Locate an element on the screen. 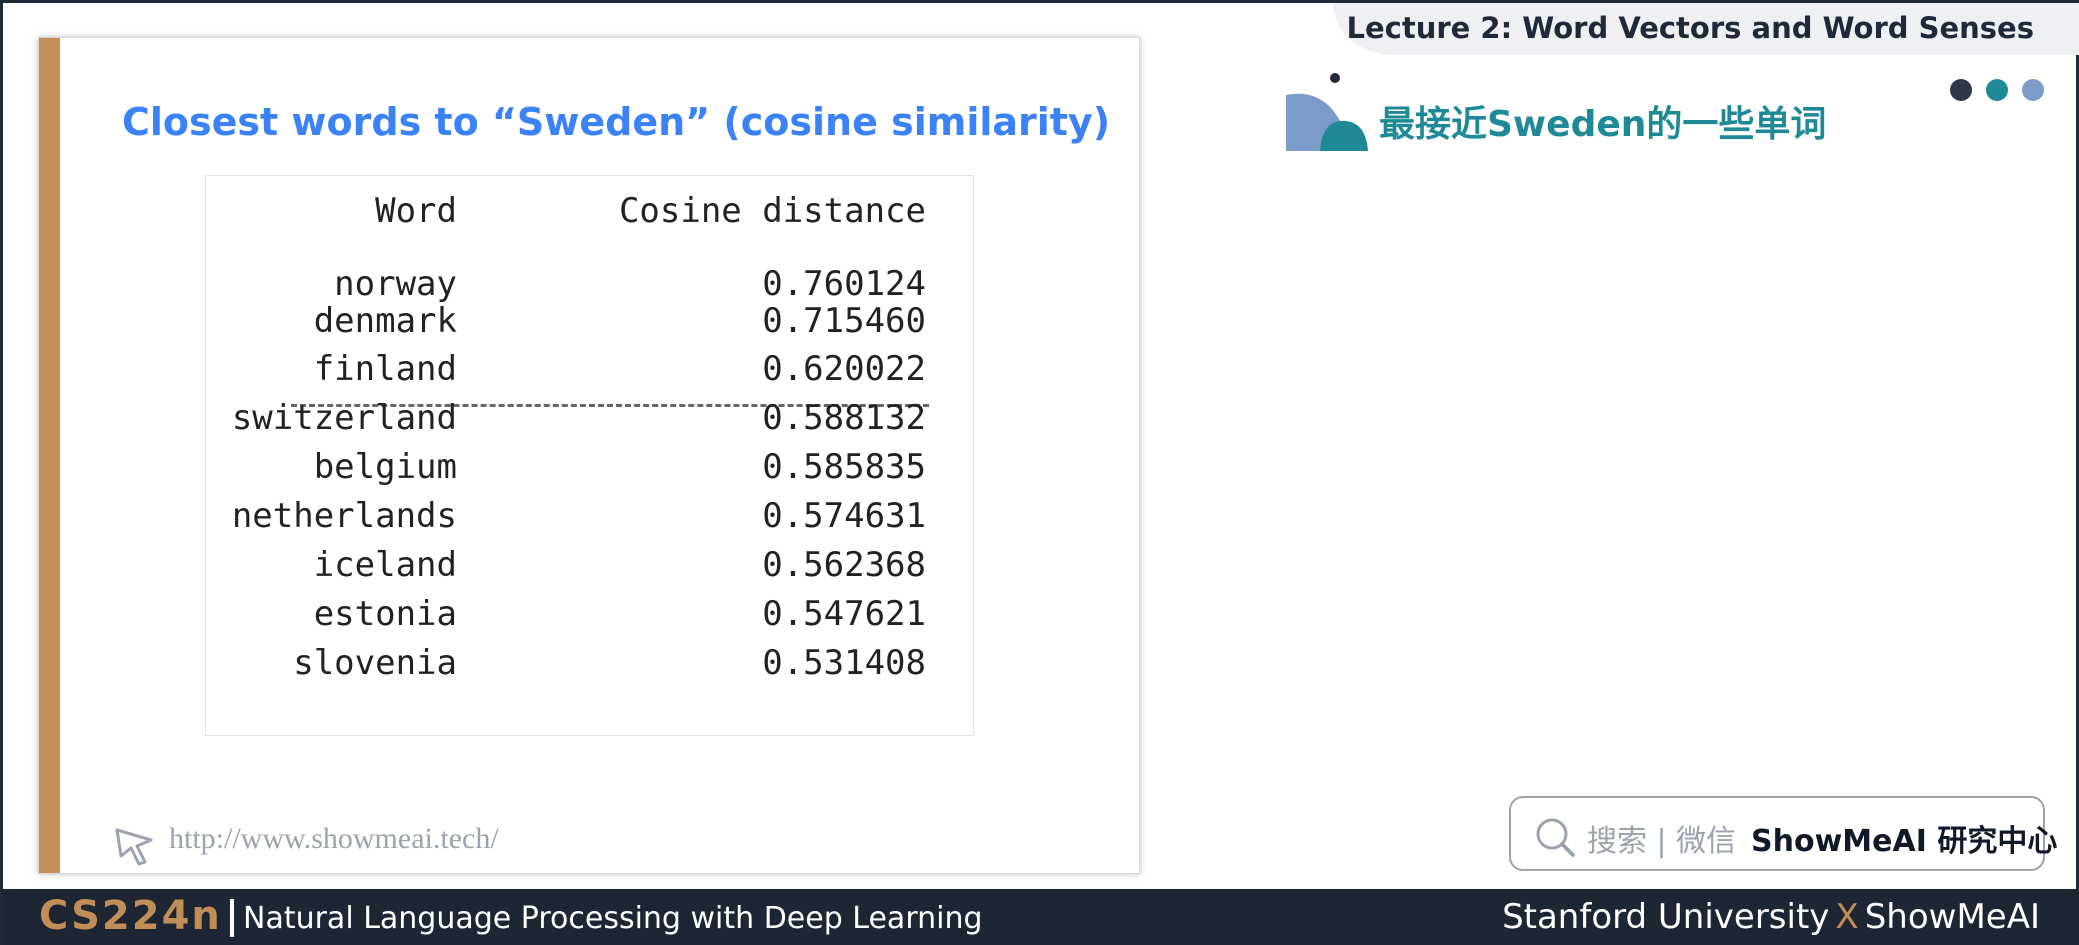 This screenshot has width=2079, height=945. word-cell: switzerland is located at coordinates (344, 418).